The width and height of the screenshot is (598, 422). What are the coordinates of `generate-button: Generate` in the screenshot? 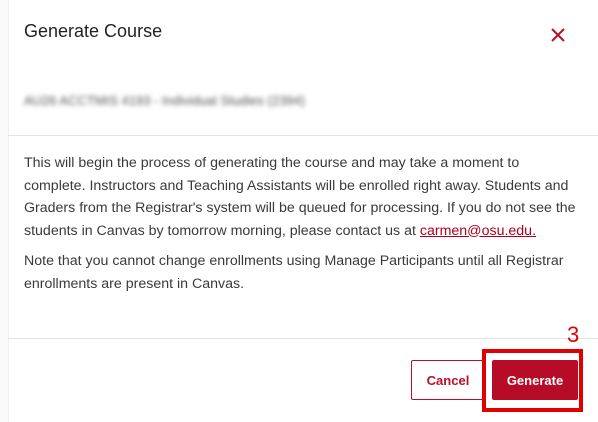 It's located at (535, 380).